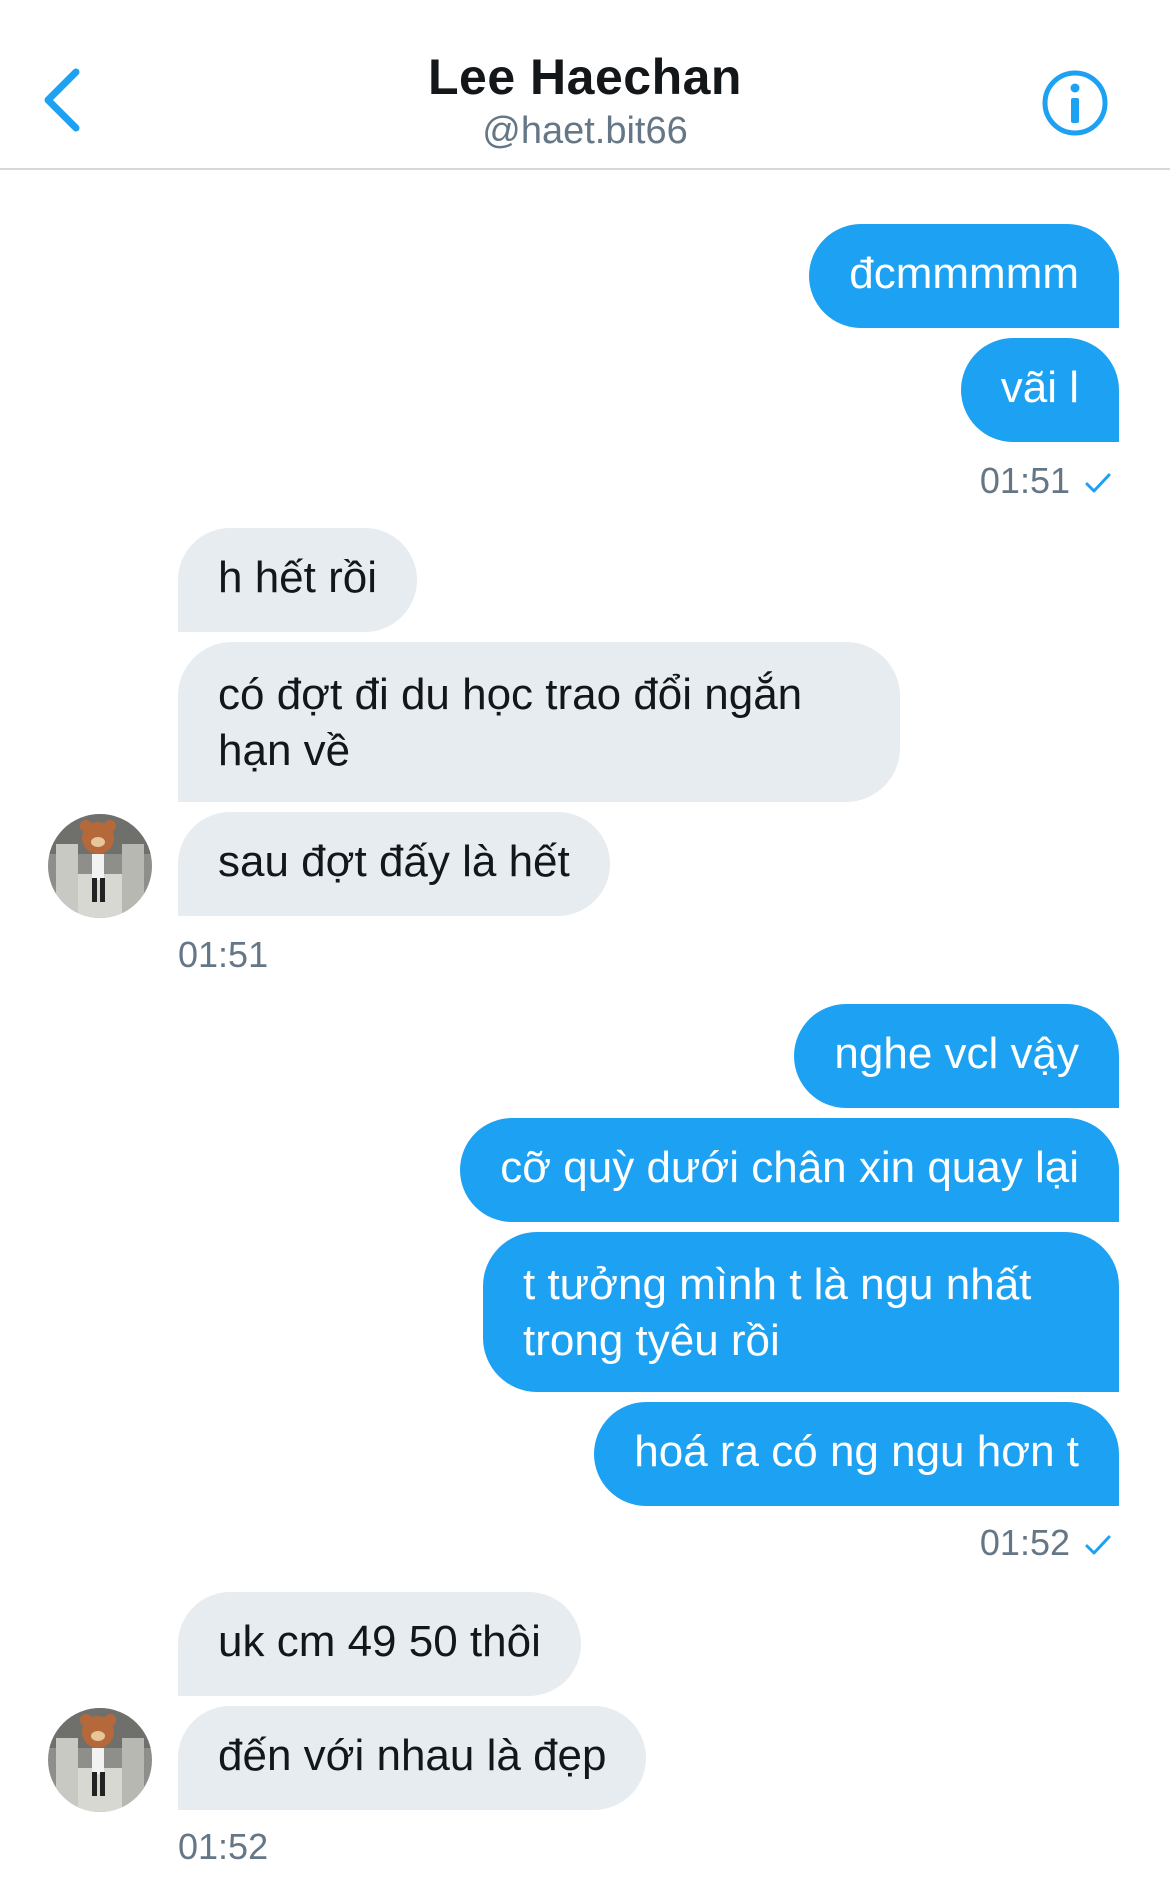  Describe the element at coordinates (856, 1454) in the screenshot. I see `sent-message-bubble: hoá ra có ng ngu hơn t` at that location.